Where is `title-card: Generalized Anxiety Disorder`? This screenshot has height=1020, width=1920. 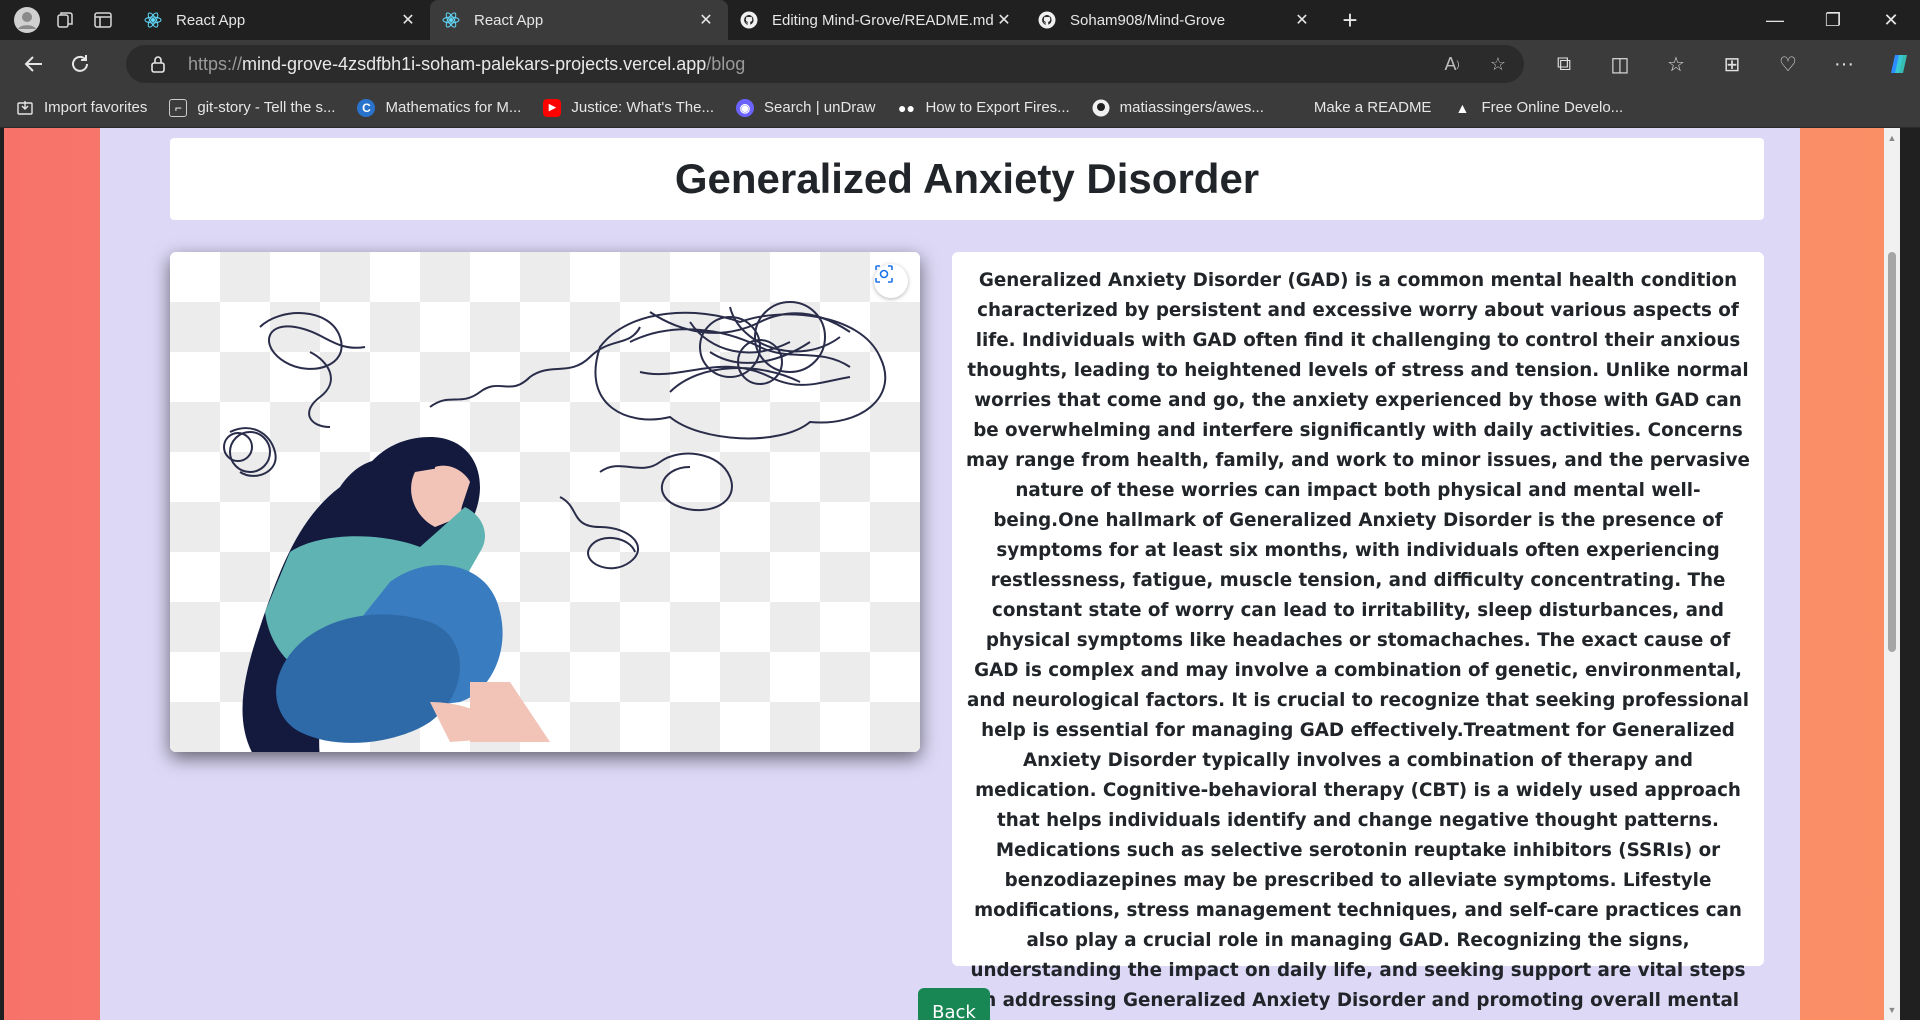 title-card: Generalized Anxiety Disorder is located at coordinates (967, 179).